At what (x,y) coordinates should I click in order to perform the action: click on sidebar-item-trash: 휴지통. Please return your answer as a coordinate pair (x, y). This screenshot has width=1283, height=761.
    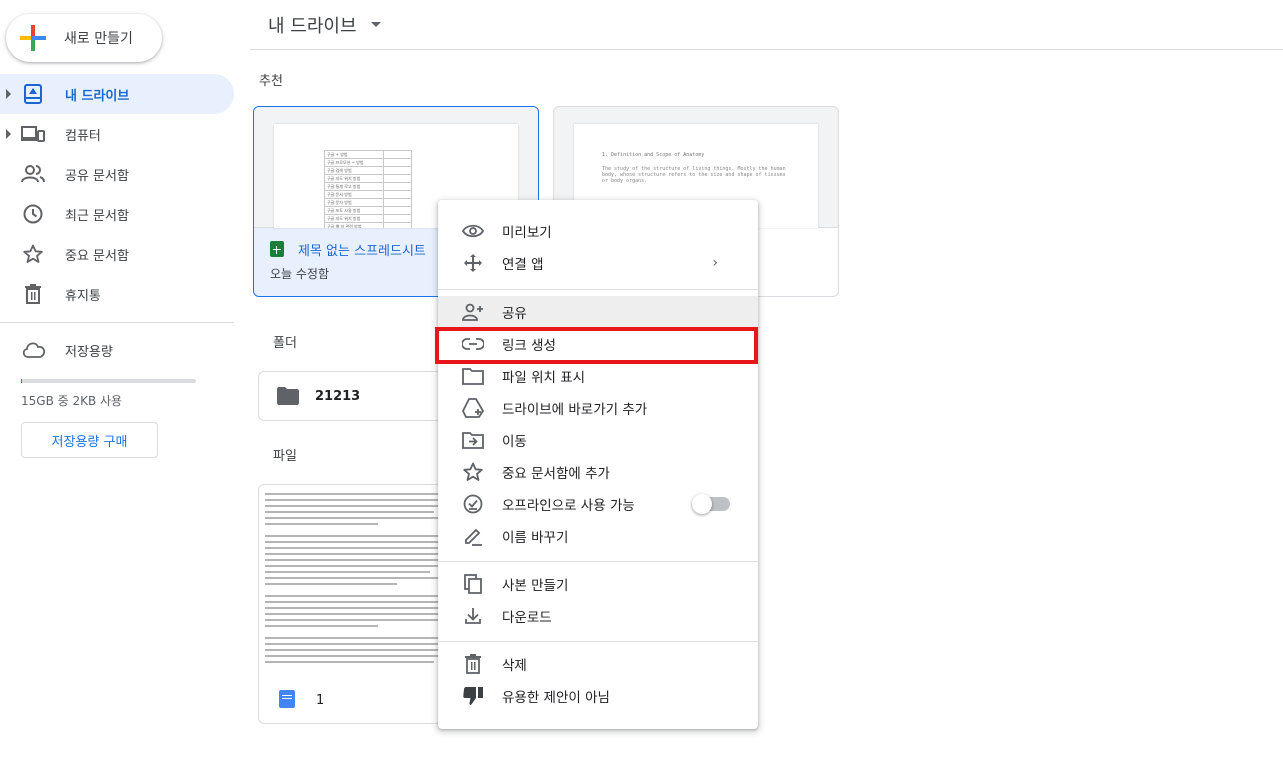
    Looking at the image, I should click on (117, 294).